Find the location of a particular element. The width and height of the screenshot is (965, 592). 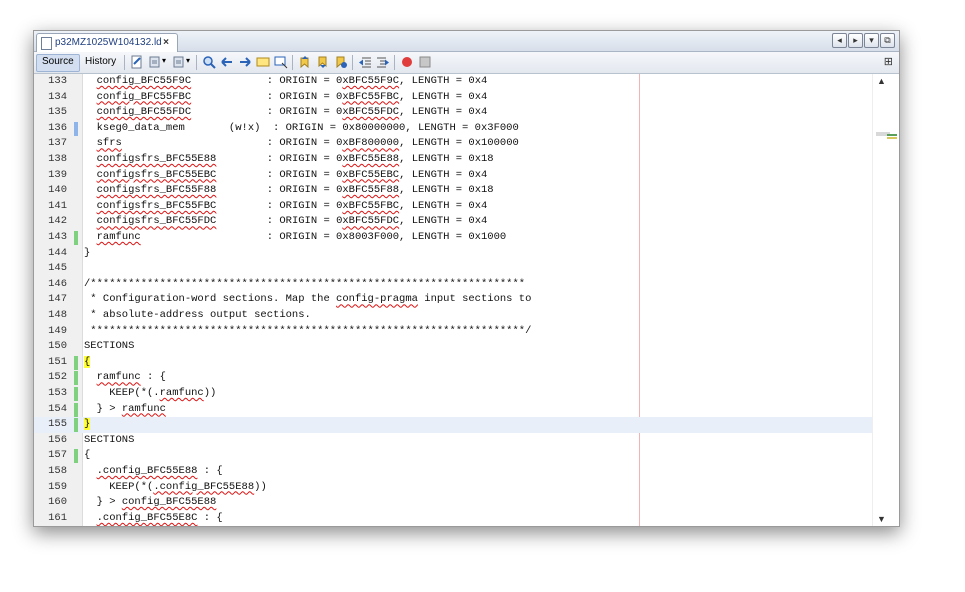

code-line: 154 } > ramfunc is located at coordinates (453, 410).